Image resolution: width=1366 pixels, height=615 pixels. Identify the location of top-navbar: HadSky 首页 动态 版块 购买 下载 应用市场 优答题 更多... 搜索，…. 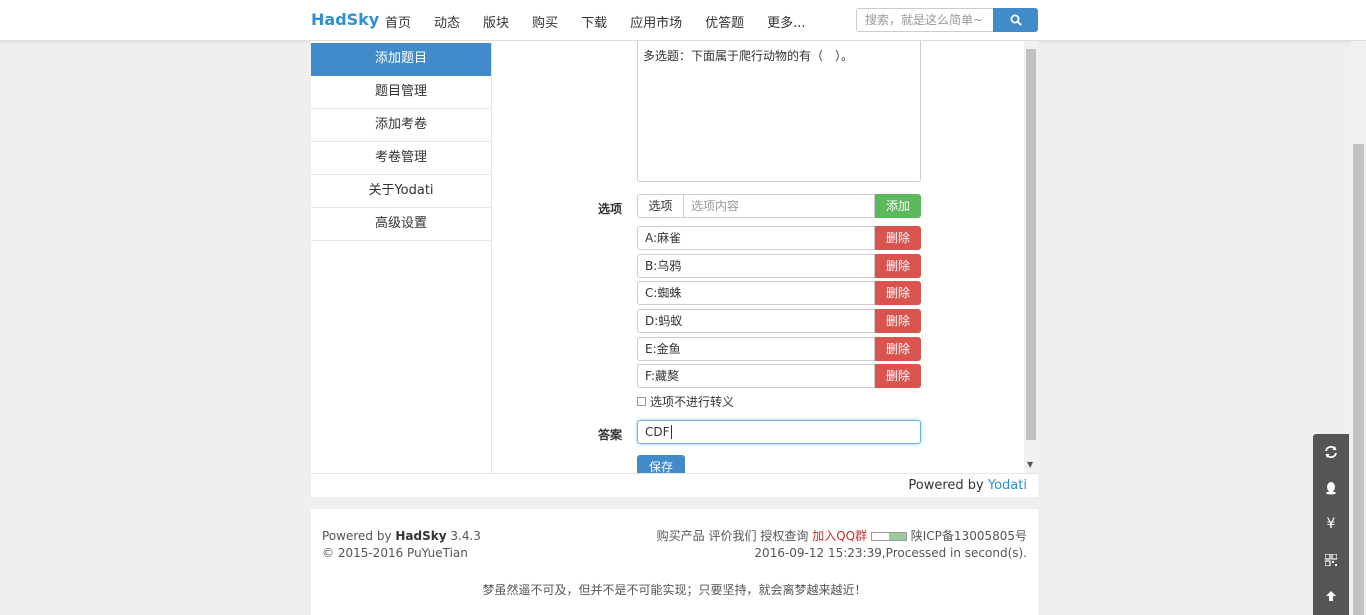
(683, 20).